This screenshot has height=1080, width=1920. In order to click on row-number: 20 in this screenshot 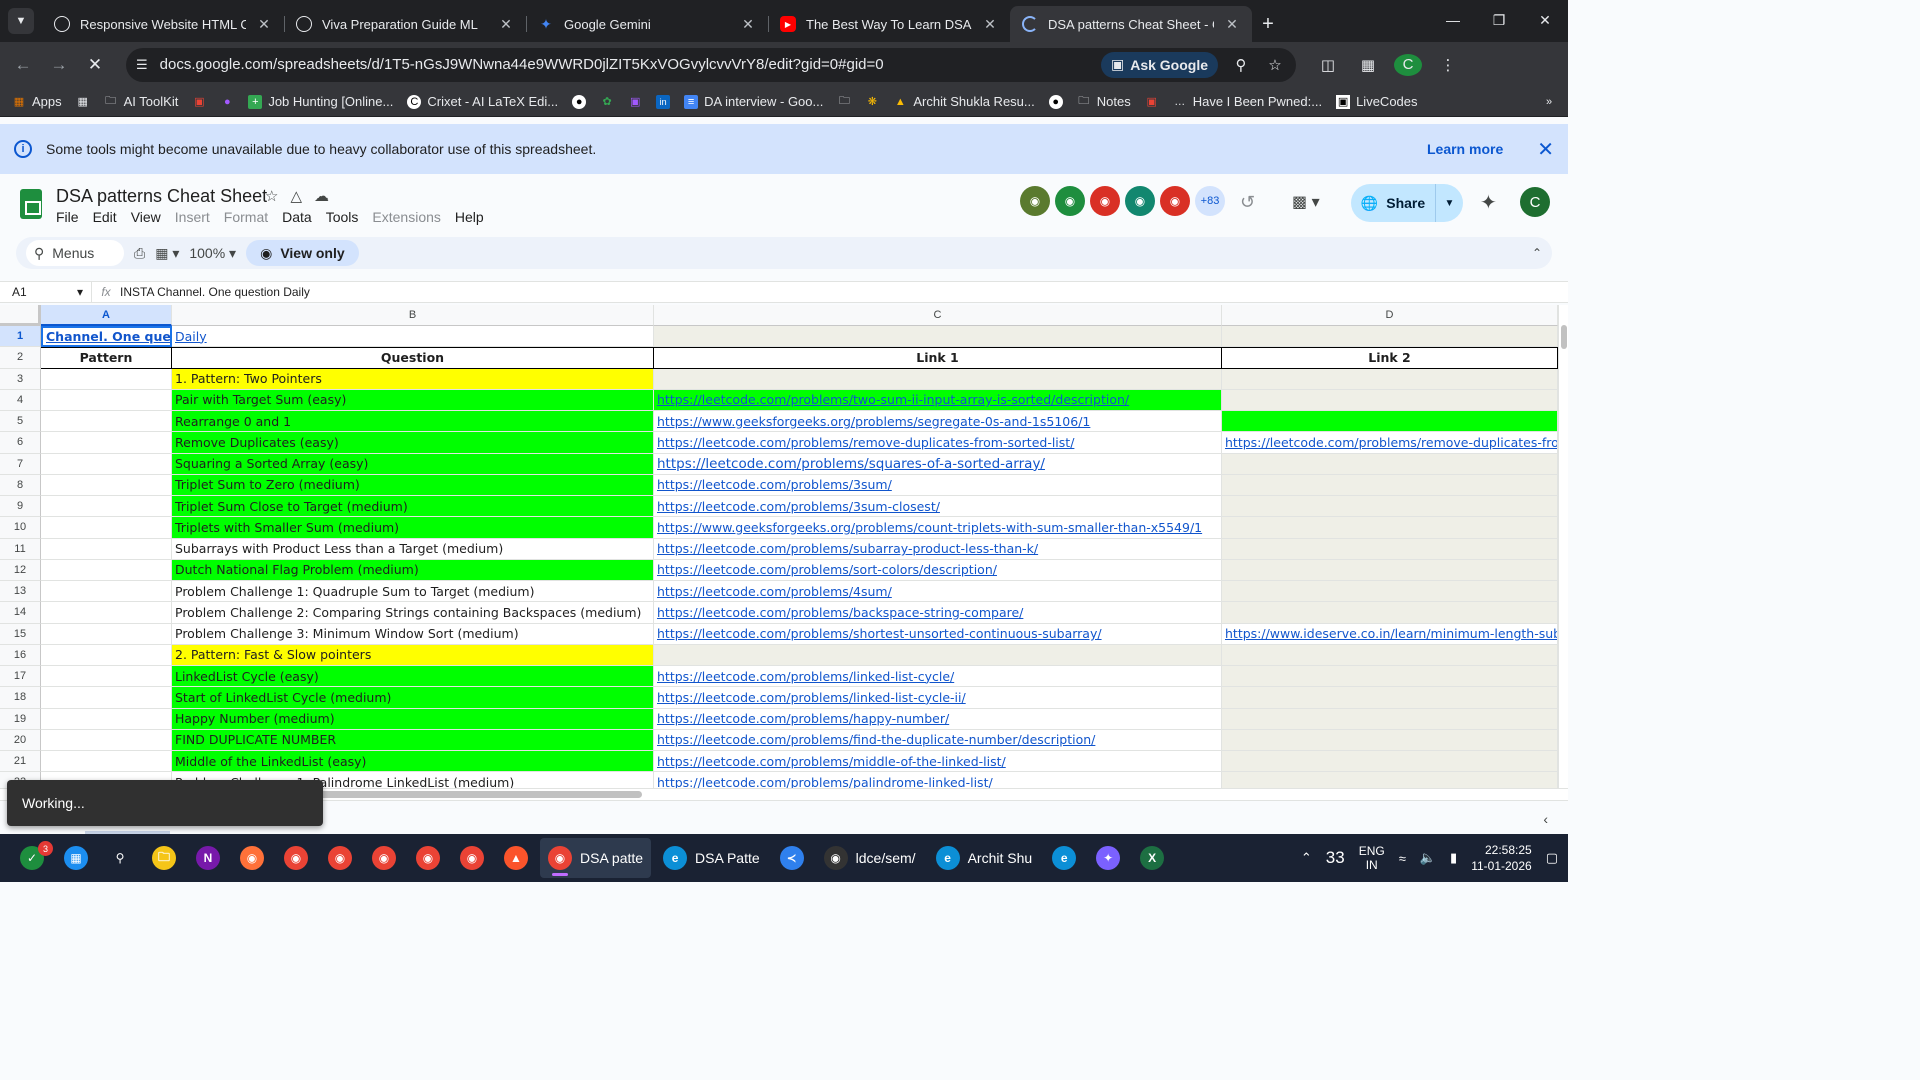, I will do `click(20, 740)`.